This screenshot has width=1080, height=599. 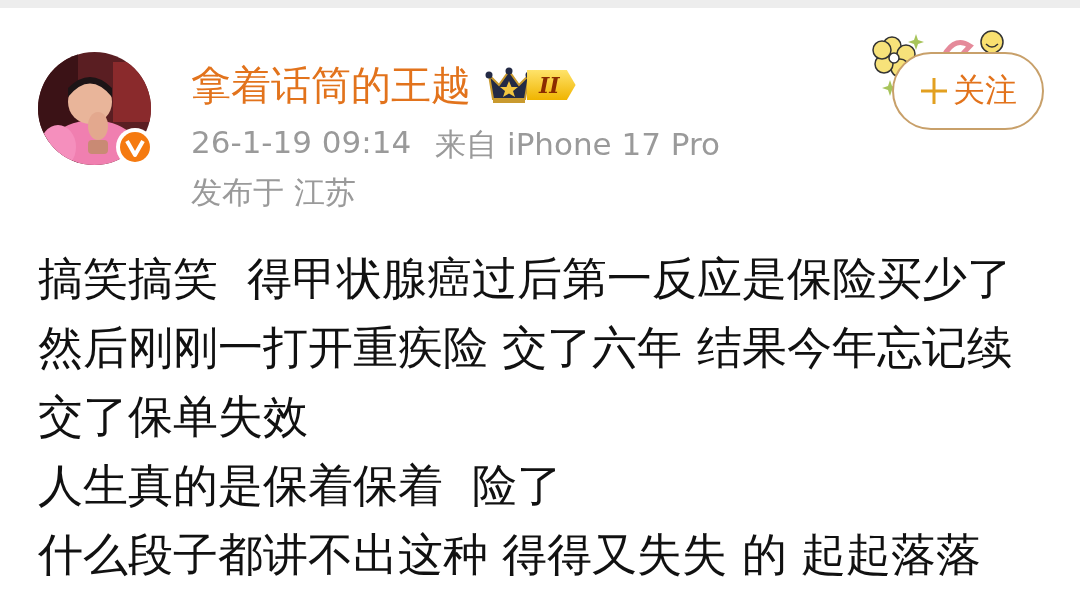 What do you see at coordinates (274, 192) in the screenshot?
I see `post-location: 发布于 江苏` at bounding box center [274, 192].